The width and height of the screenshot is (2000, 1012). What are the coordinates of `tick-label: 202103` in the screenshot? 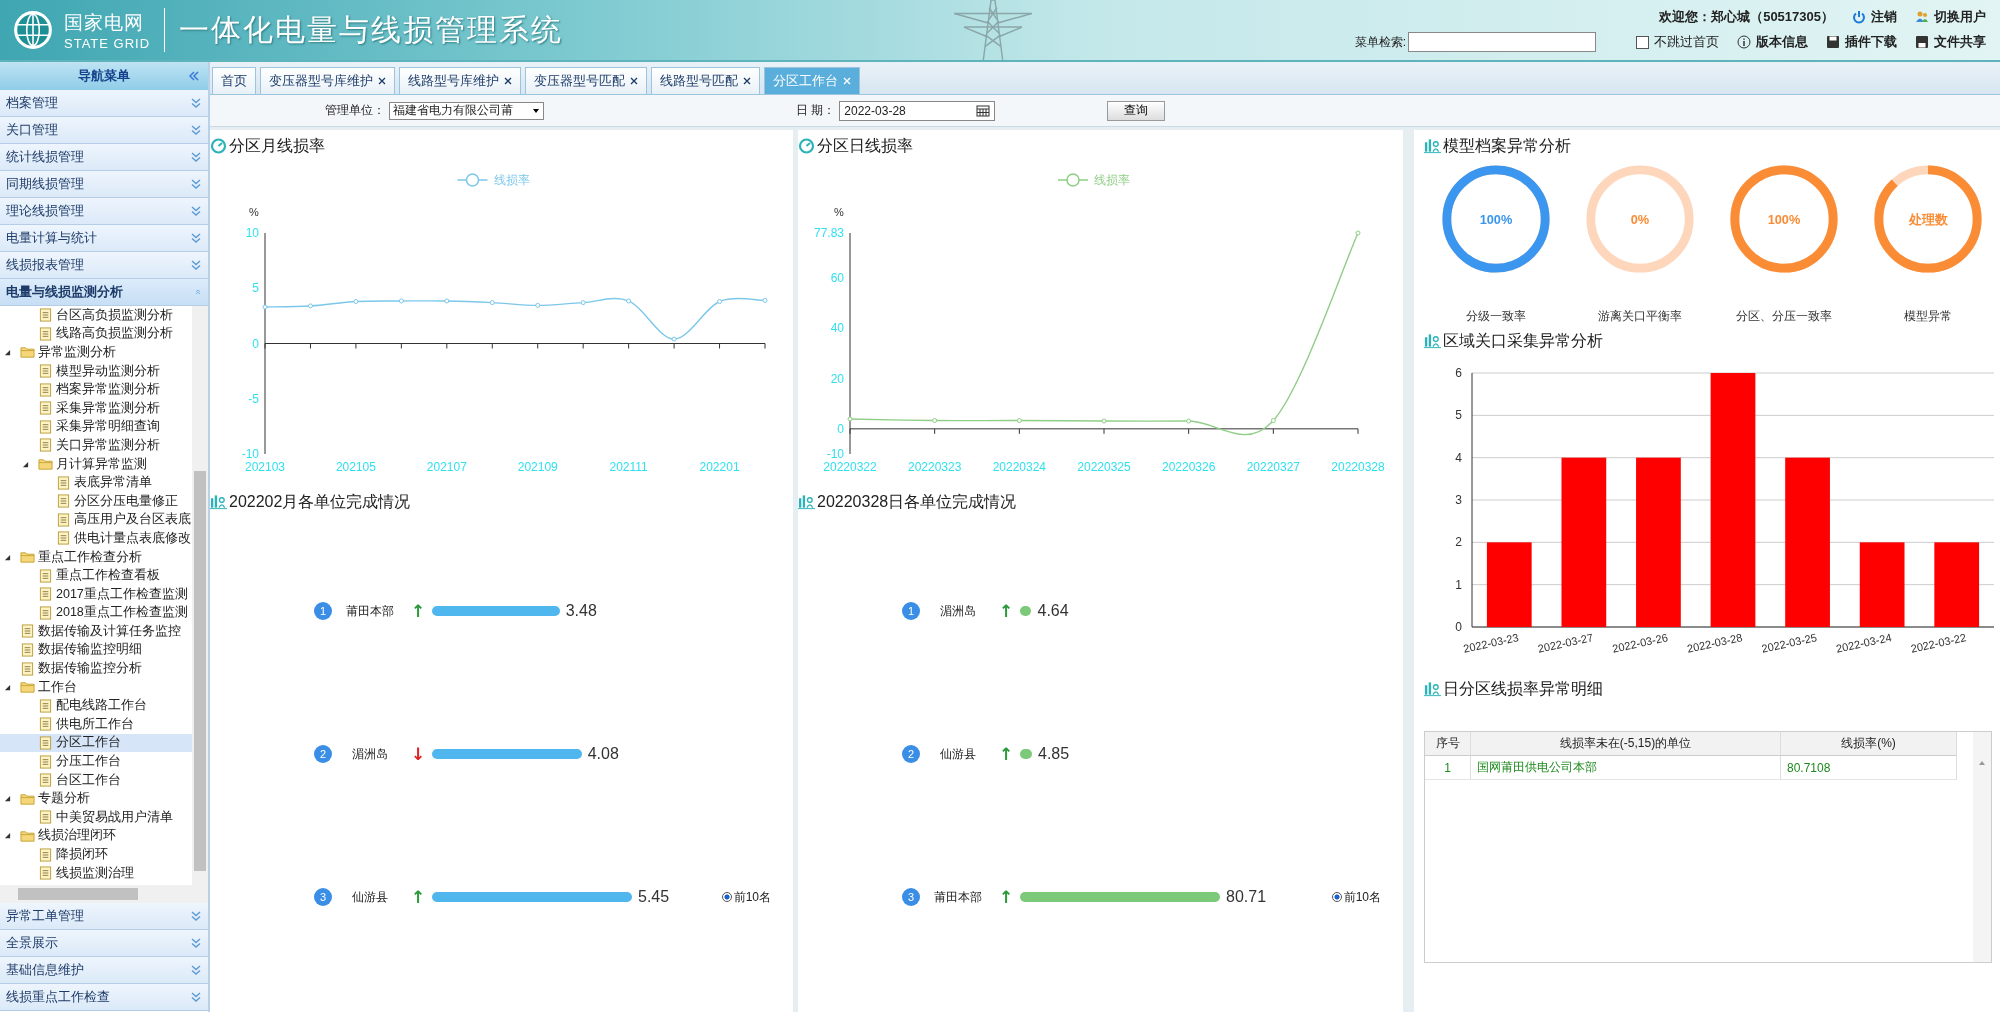 It's located at (265, 467).